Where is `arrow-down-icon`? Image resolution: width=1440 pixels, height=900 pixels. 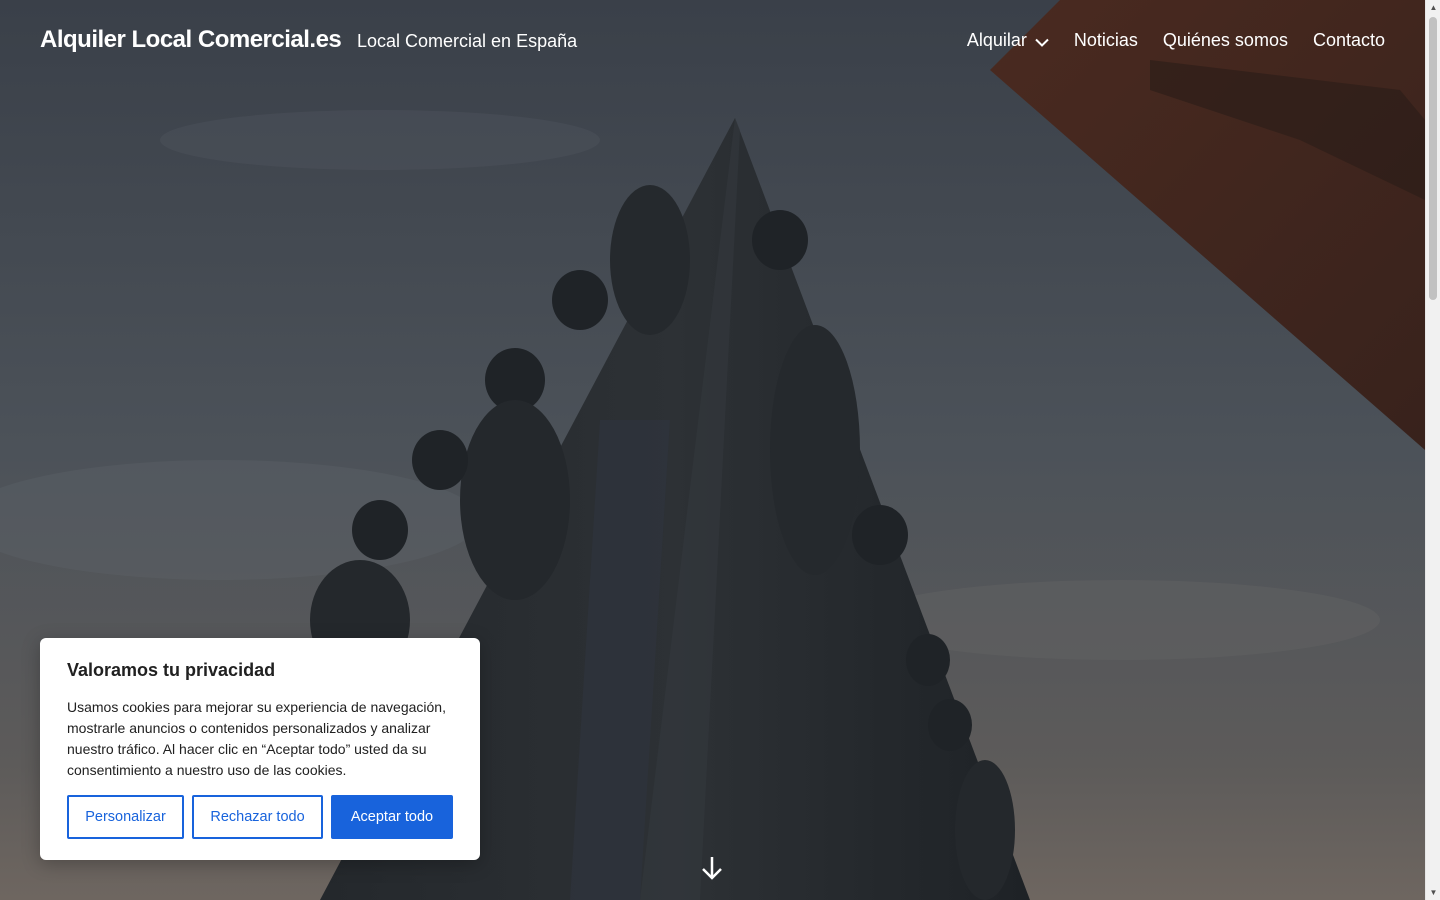
arrow-down-icon is located at coordinates (712, 868).